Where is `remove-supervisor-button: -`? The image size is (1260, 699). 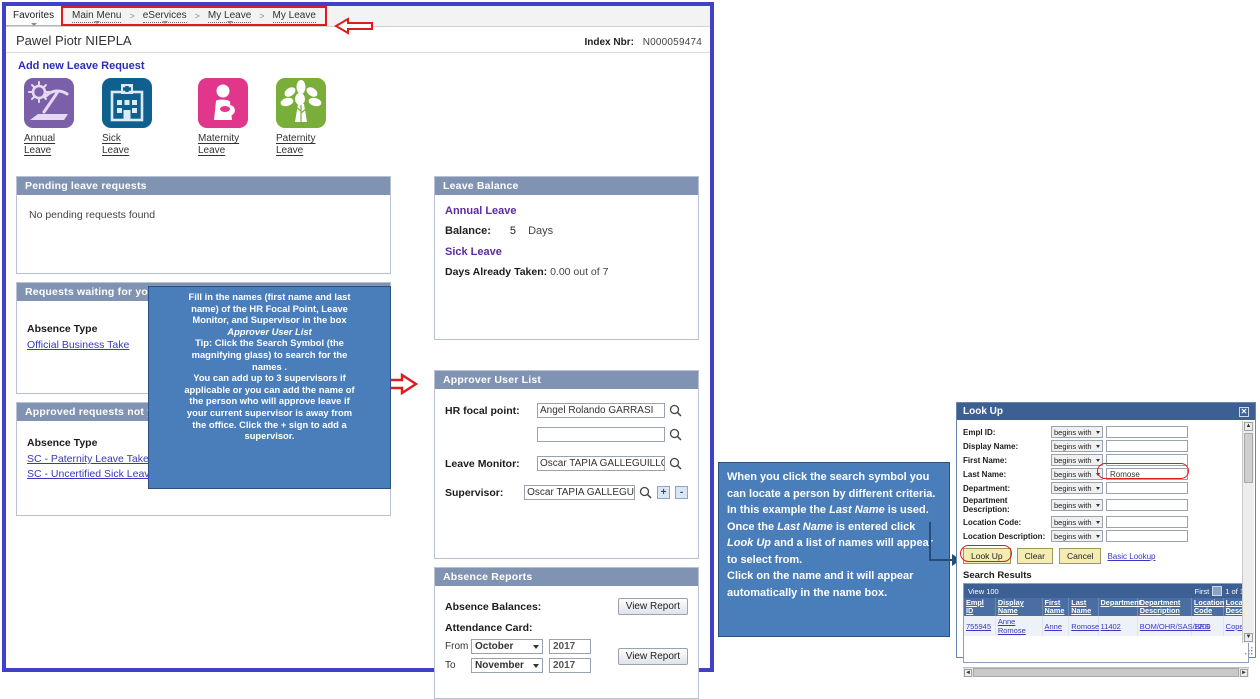 remove-supervisor-button: - is located at coordinates (681, 492).